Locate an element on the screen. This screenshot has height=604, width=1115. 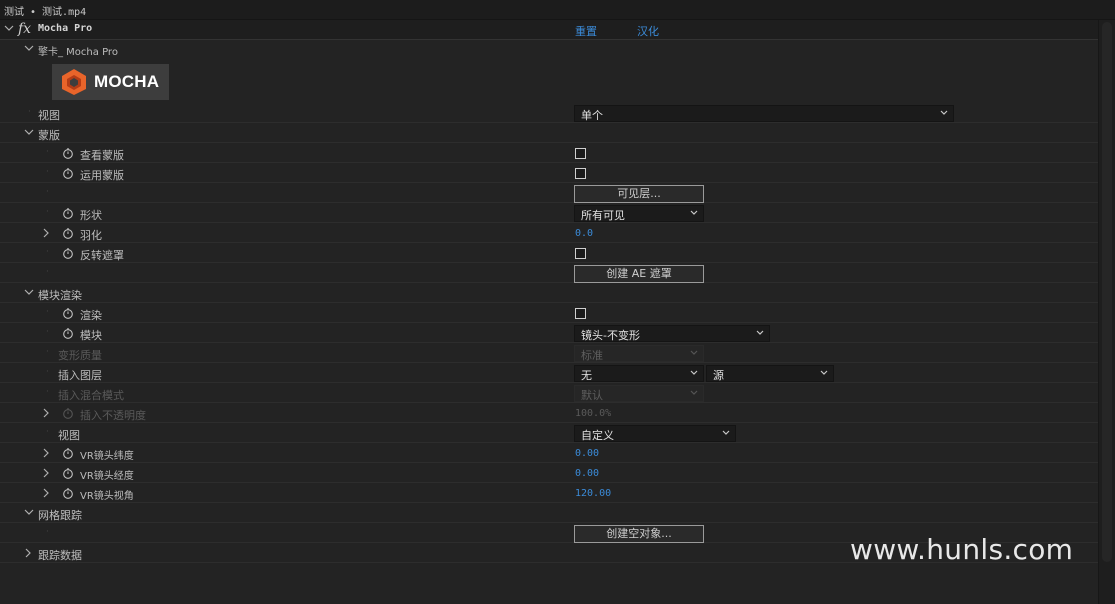
apply-matte-row: · 运用蒙版 is located at coordinates (549, 173).